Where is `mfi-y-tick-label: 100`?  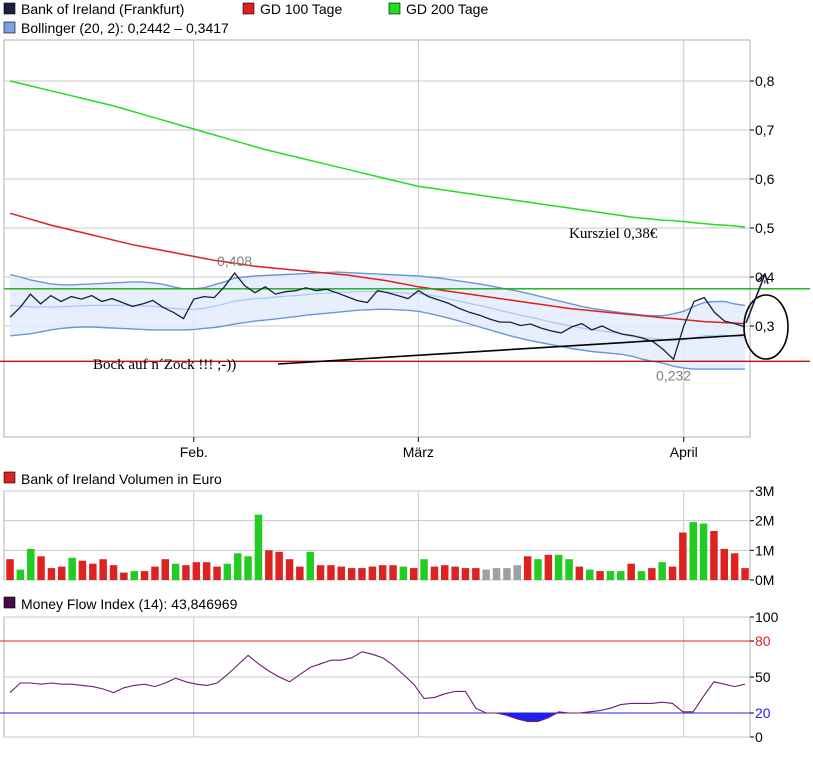
mfi-y-tick-label: 100 is located at coordinates (767, 617).